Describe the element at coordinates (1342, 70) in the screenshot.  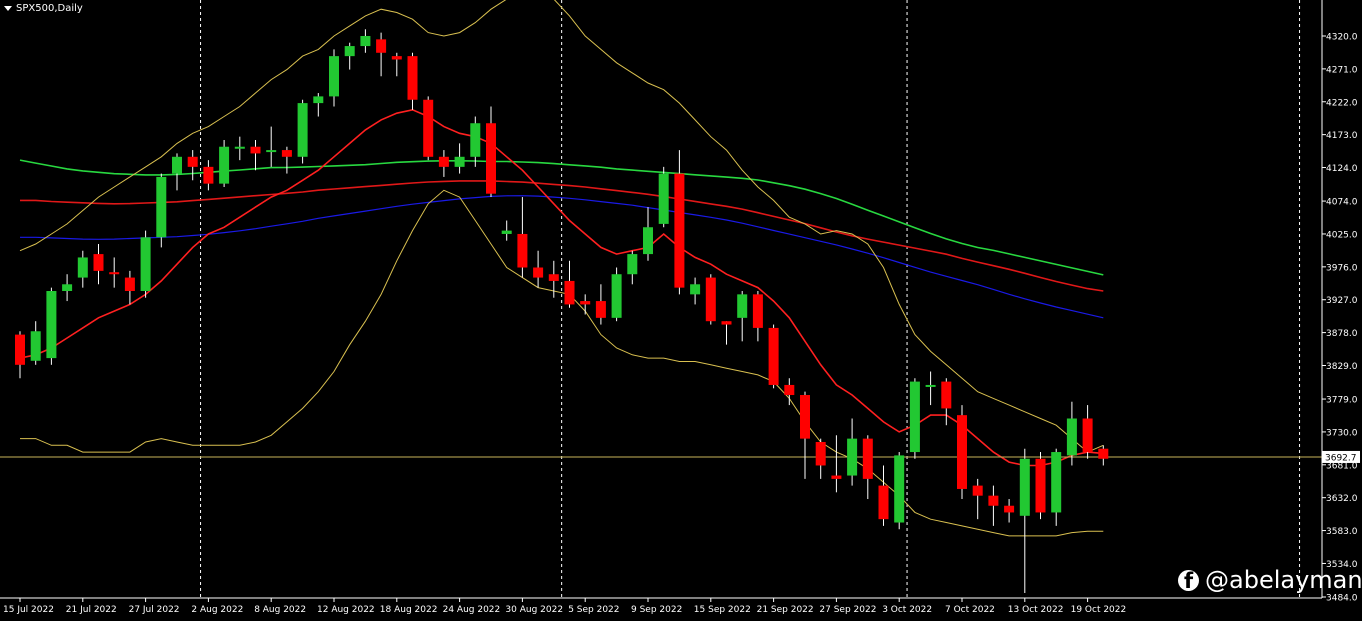
I see `y-tick-label: 4271.0` at that location.